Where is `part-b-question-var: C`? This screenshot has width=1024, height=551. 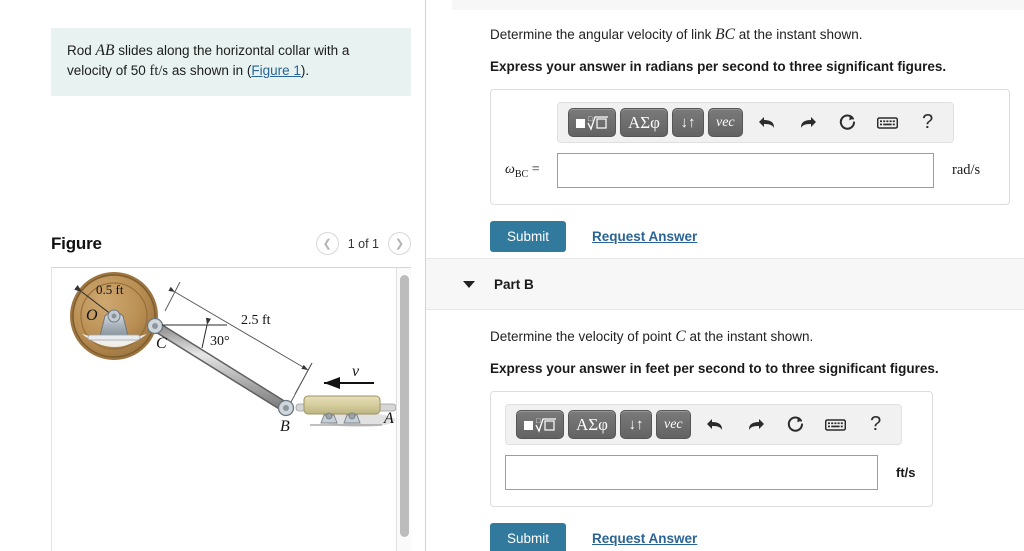 part-b-question-var: C is located at coordinates (680, 336).